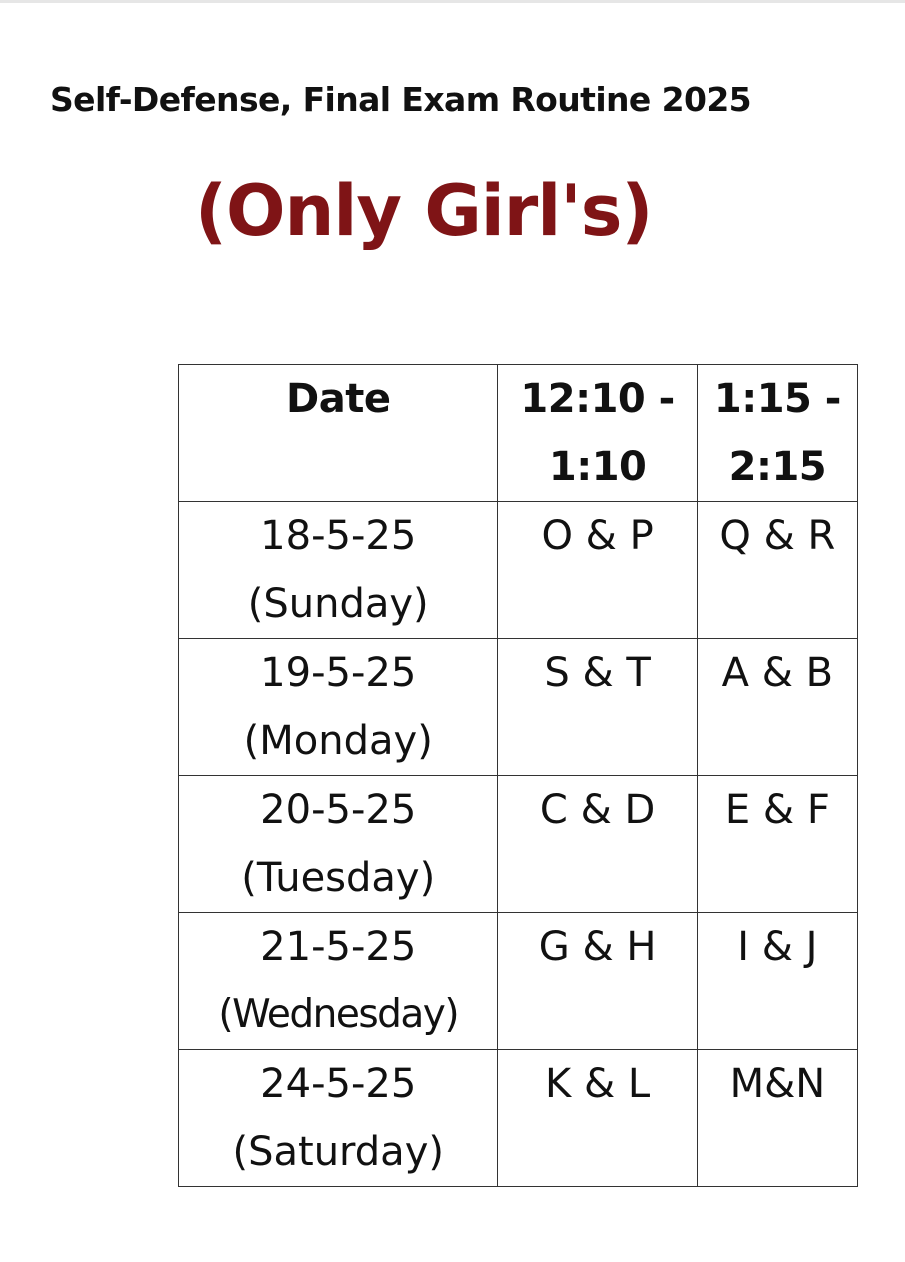 The height and width of the screenshot is (1262, 905). What do you see at coordinates (777, 433) in the screenshot?
I see `header-slot-2: 1:15 - 2:15` at bounding box center [777, 433].